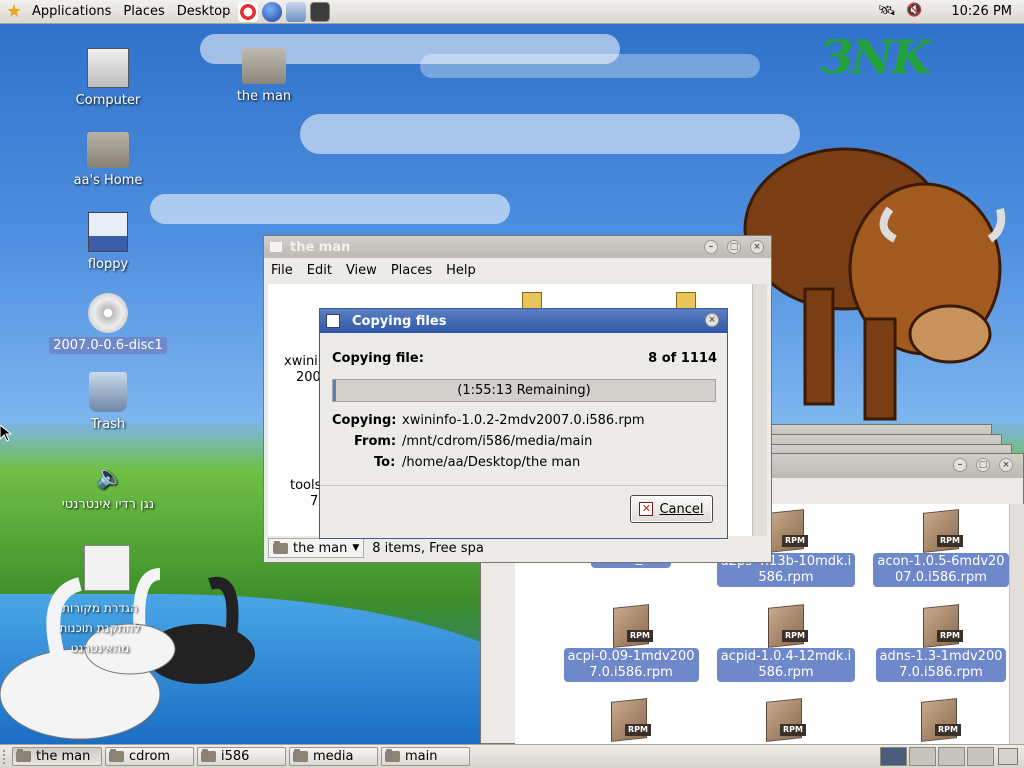 This screenshot has width=1024, height=768. I want to click on taskbar-item-media: media, so click(333, 756).